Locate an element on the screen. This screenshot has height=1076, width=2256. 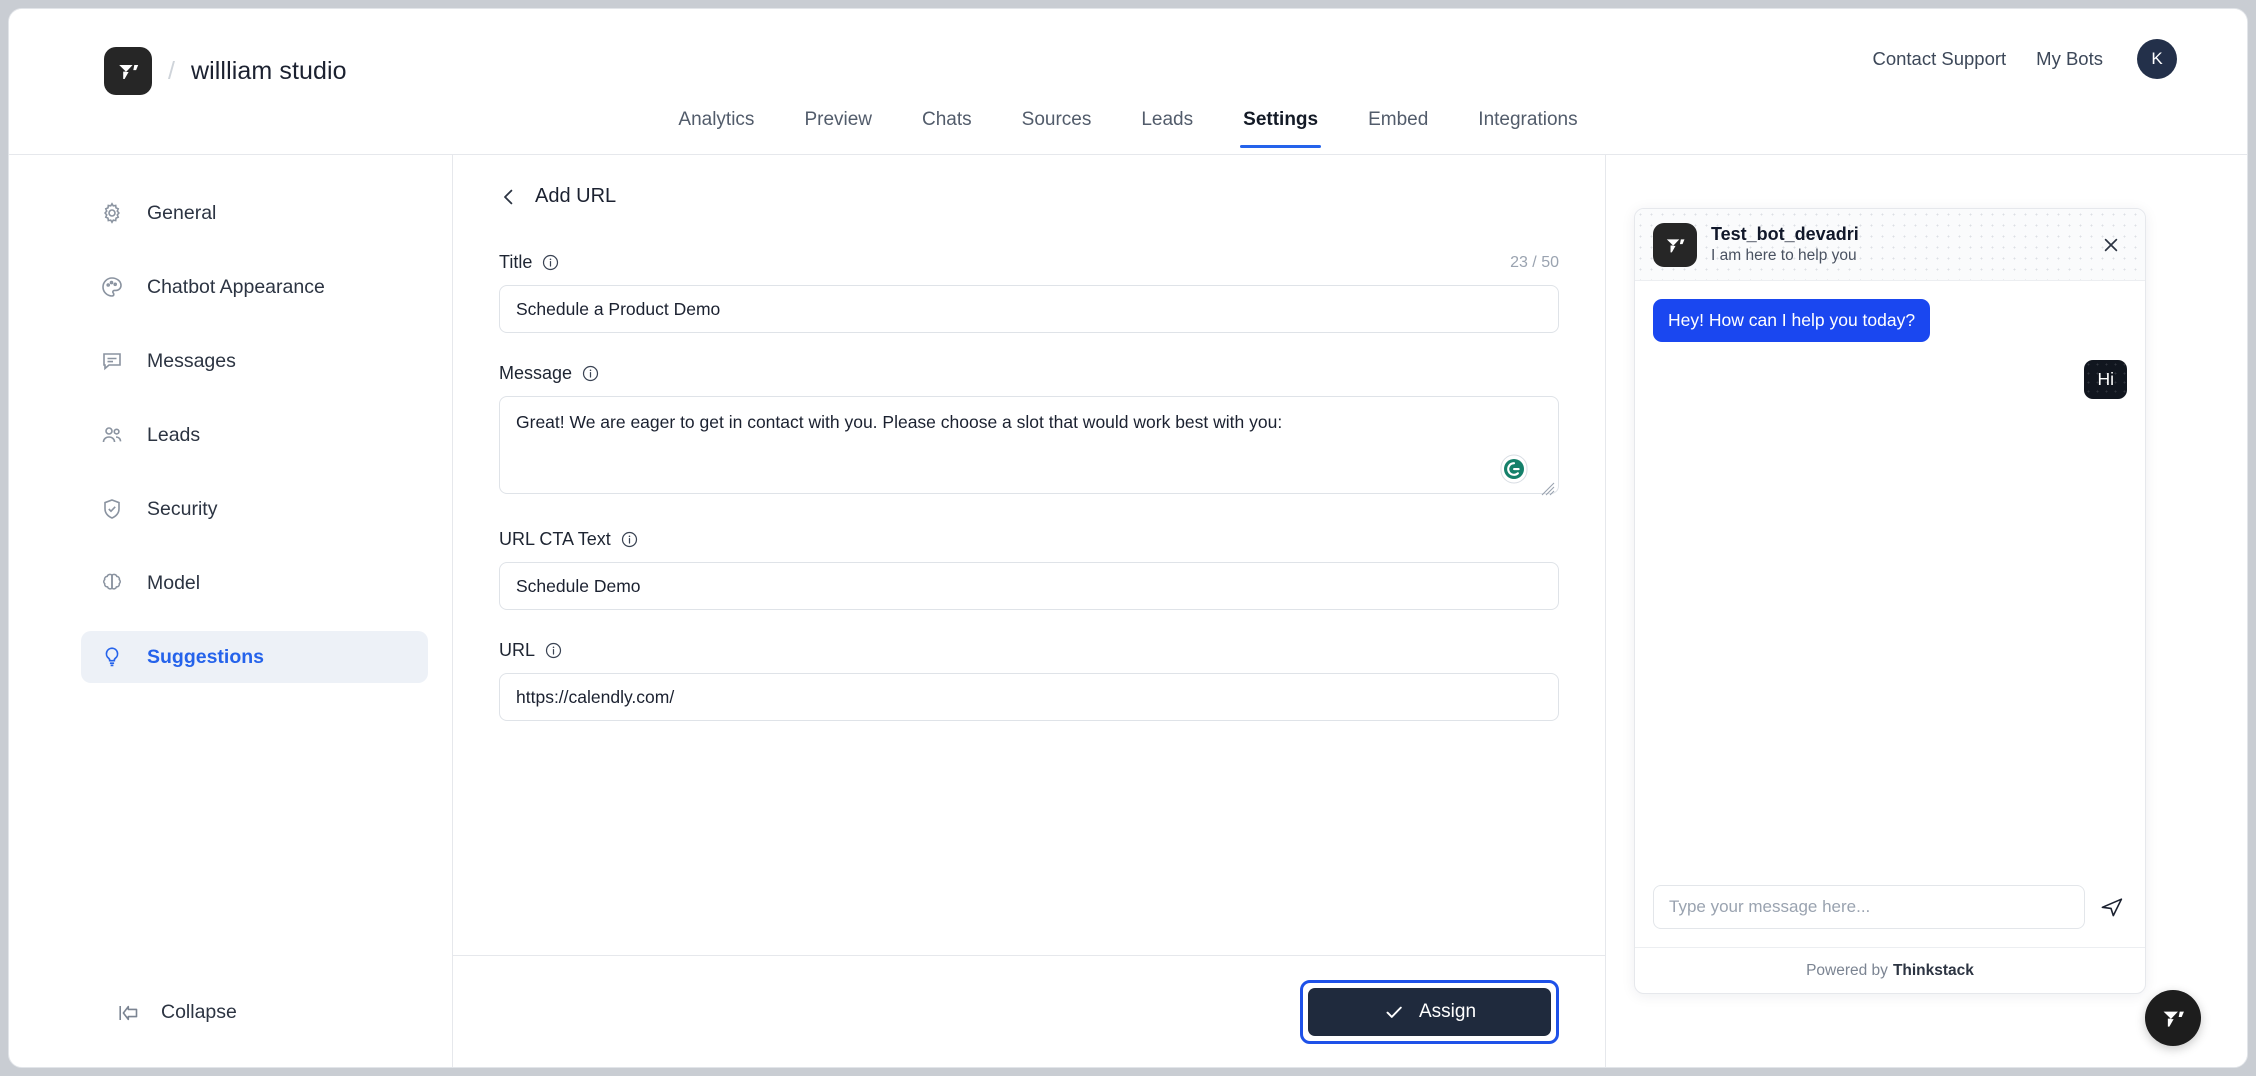
chat-bot-tagline: I am here to help you is located at coordinates (1784, 255).